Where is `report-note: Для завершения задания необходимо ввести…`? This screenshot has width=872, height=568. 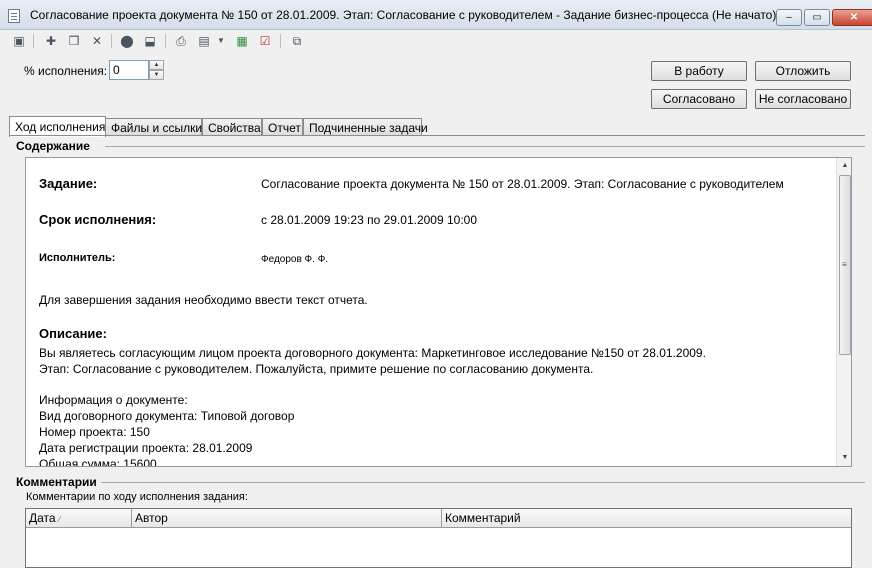 report-note: Для завершения задания необходимо ввести… is located at coordinates (203, 300).